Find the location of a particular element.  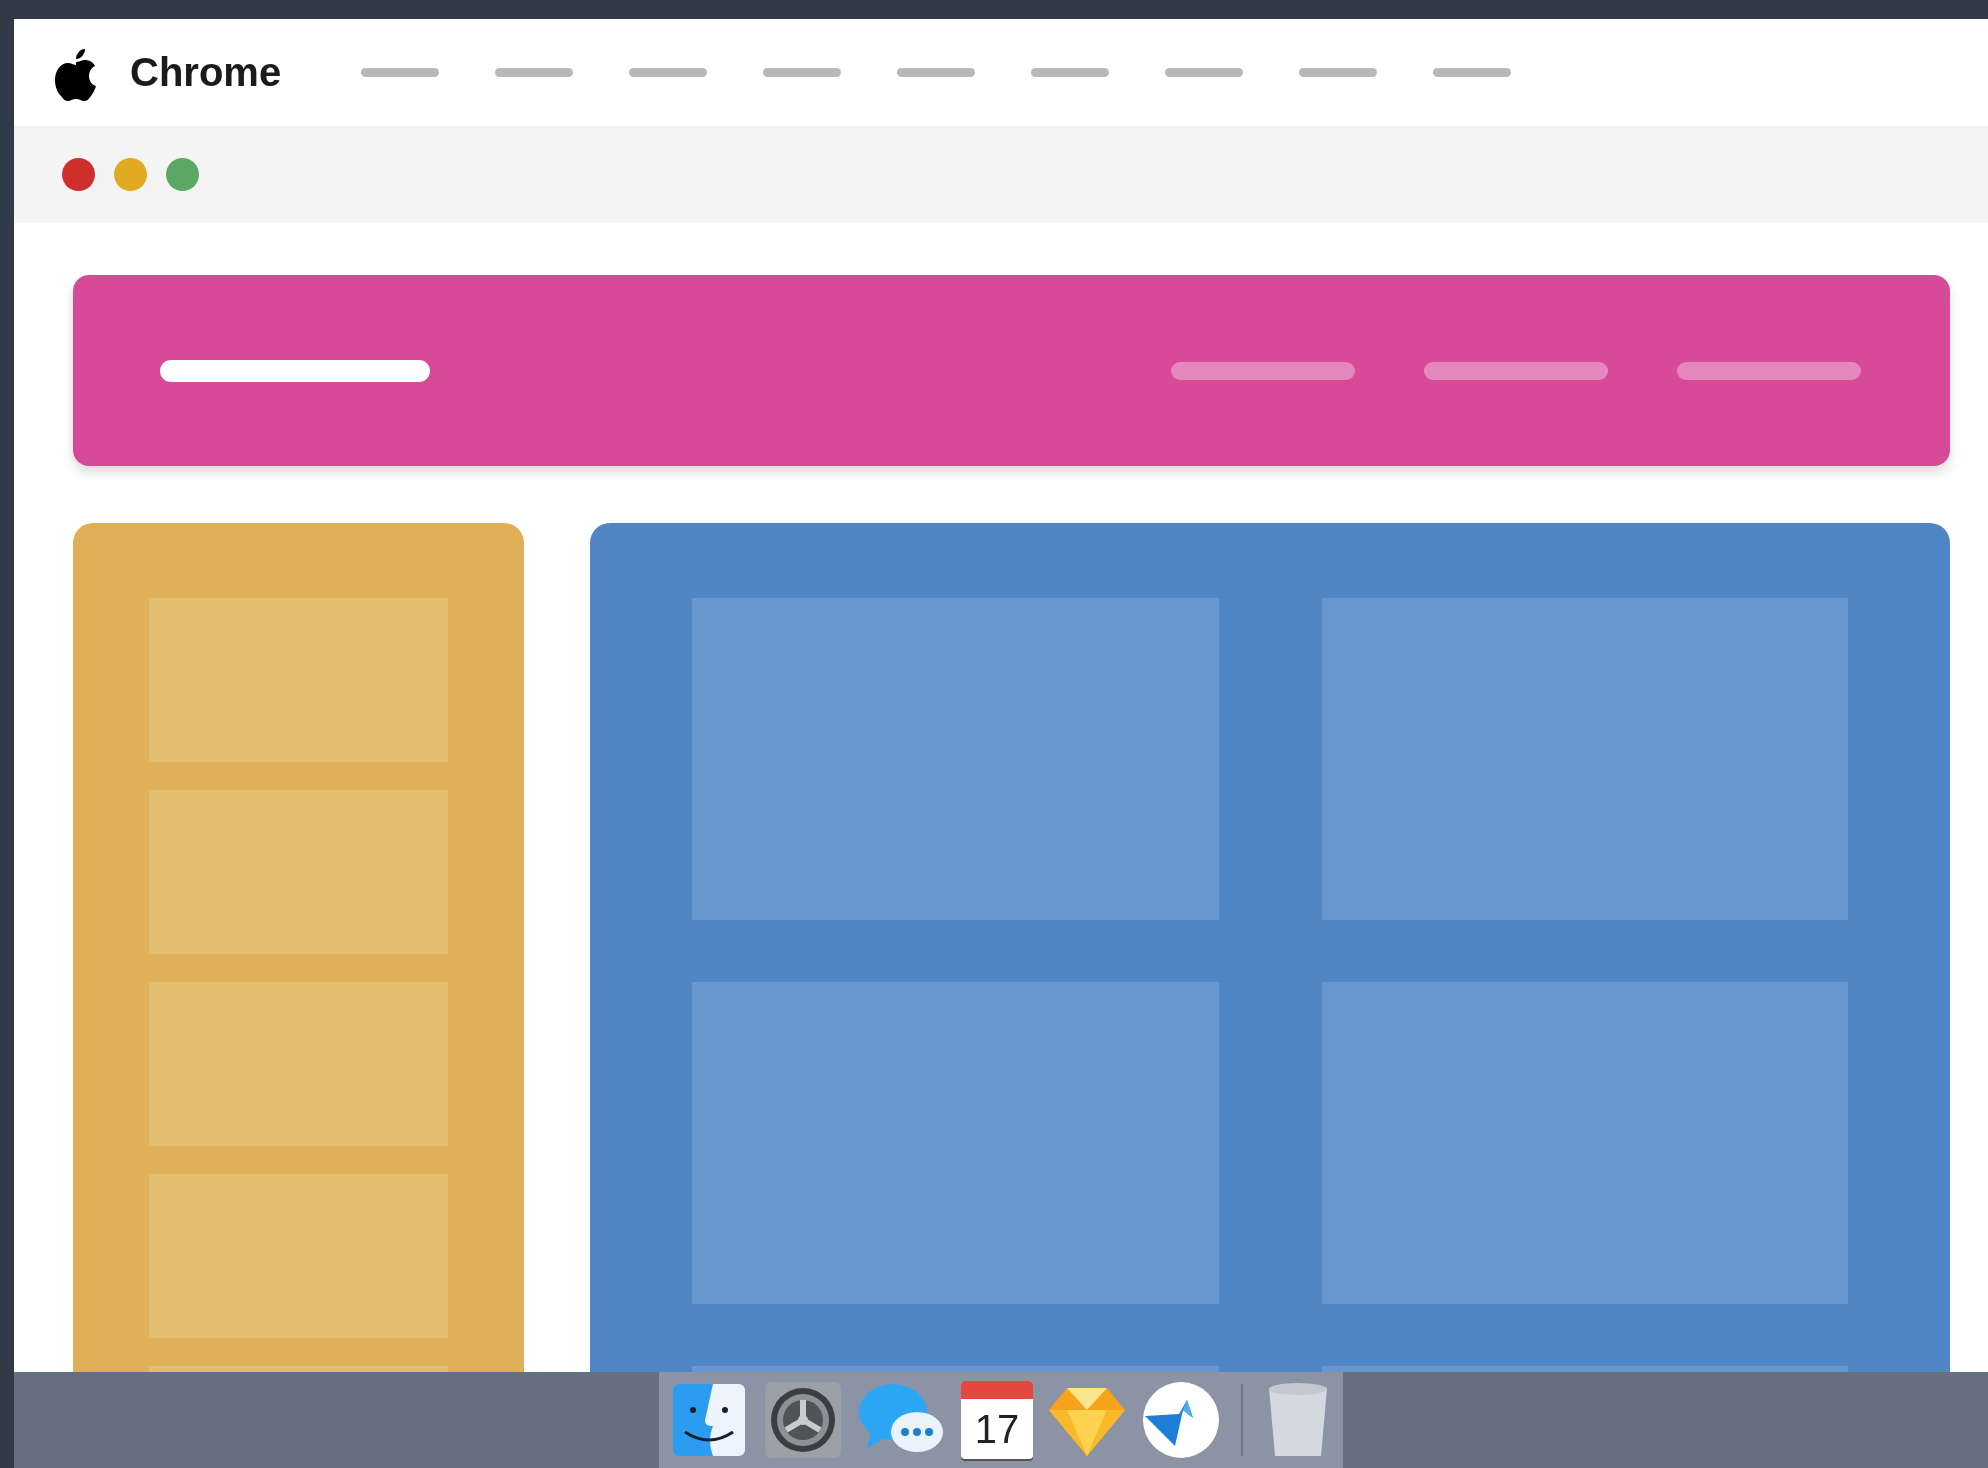

bird-circle-icon is located at coordinates (1181, 1420).